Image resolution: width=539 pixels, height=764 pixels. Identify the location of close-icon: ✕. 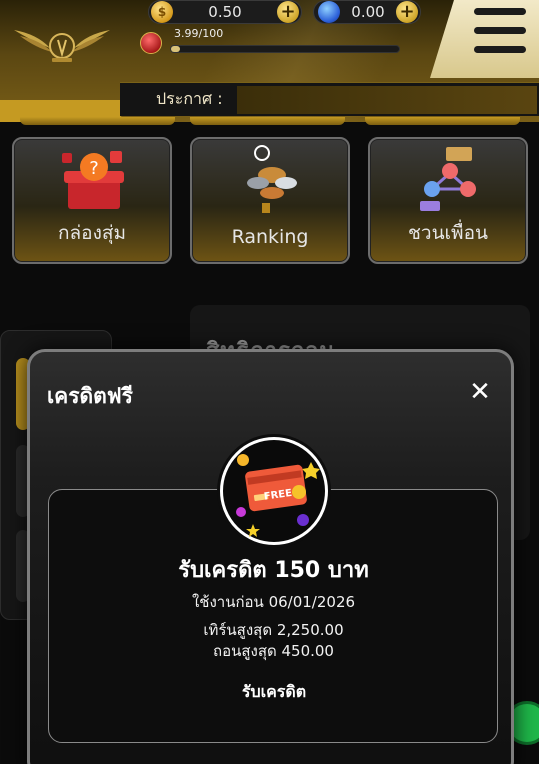
(480, 392).